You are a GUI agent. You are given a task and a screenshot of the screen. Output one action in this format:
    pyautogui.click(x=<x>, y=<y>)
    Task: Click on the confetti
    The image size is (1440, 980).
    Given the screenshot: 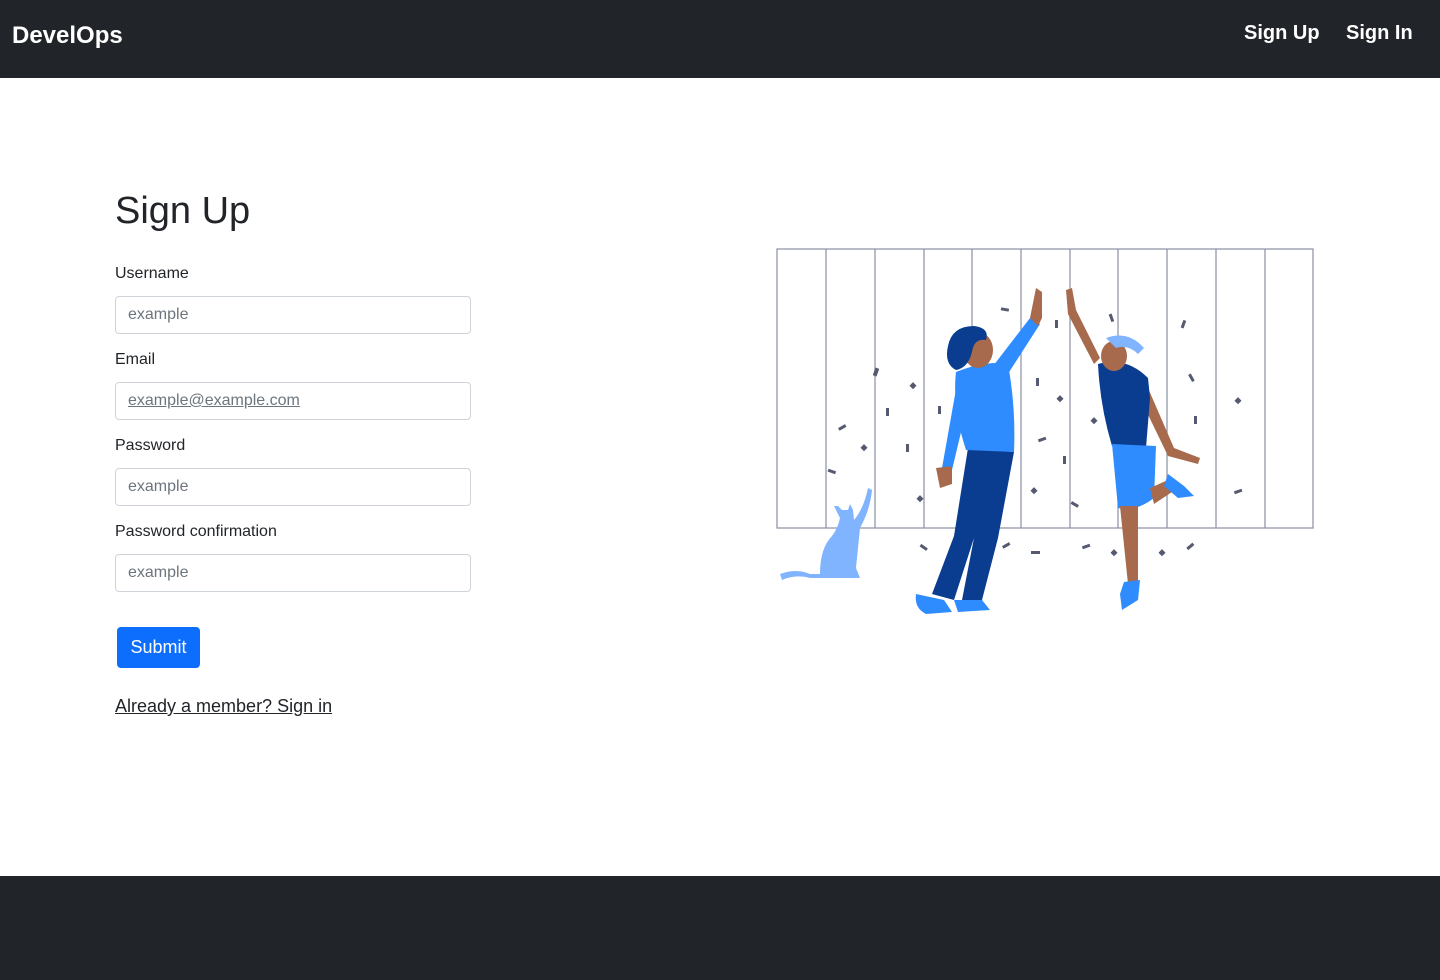 What is the action you would take?
    pyautogui.click(x=1035, y=432)
    